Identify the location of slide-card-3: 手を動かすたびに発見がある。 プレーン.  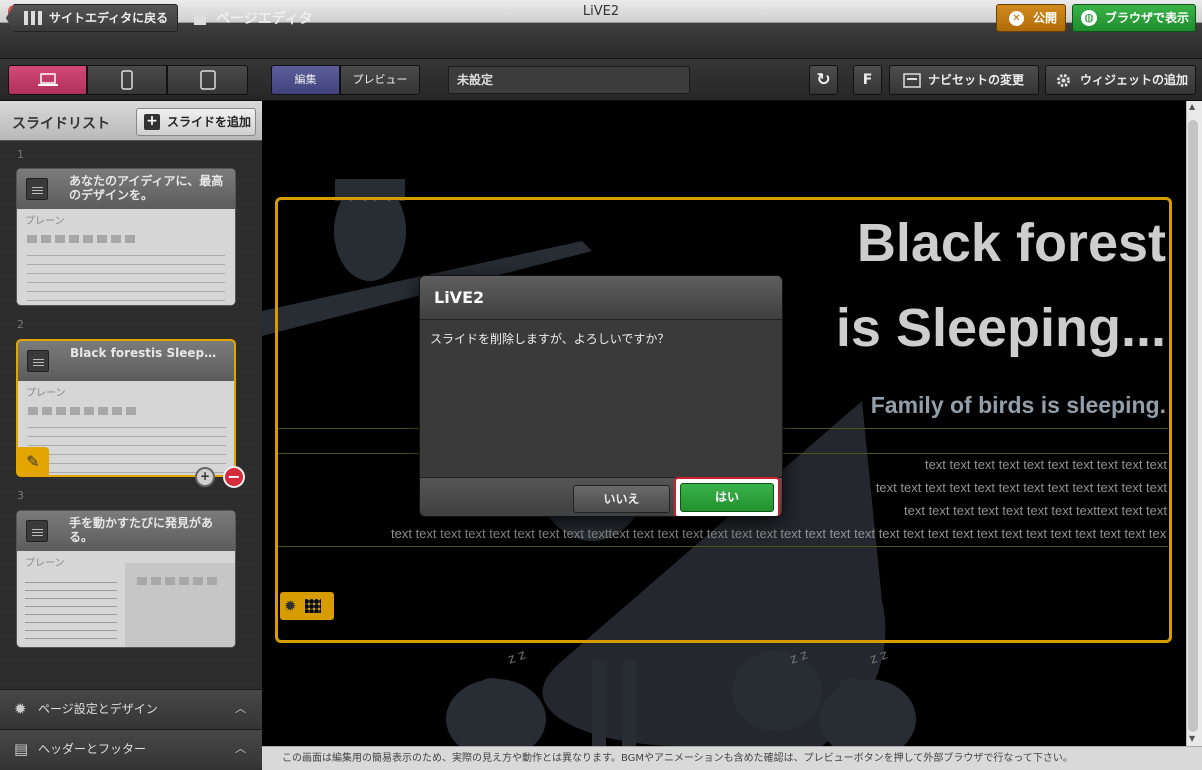
(126, 579).